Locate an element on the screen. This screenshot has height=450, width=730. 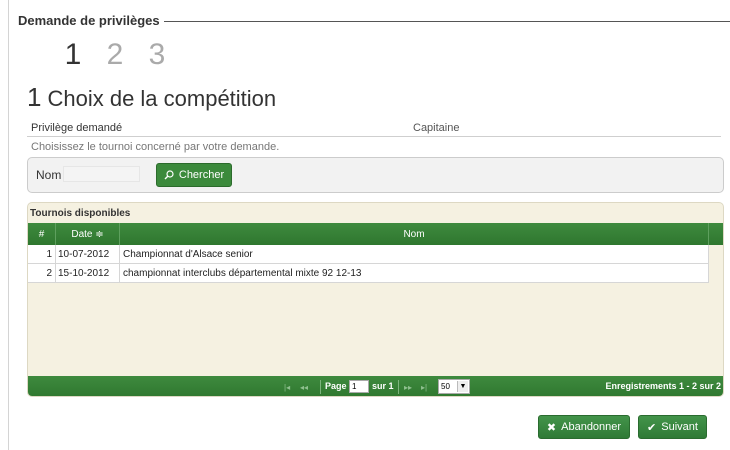
step-2: 2 is located at coordinates (115, 54).